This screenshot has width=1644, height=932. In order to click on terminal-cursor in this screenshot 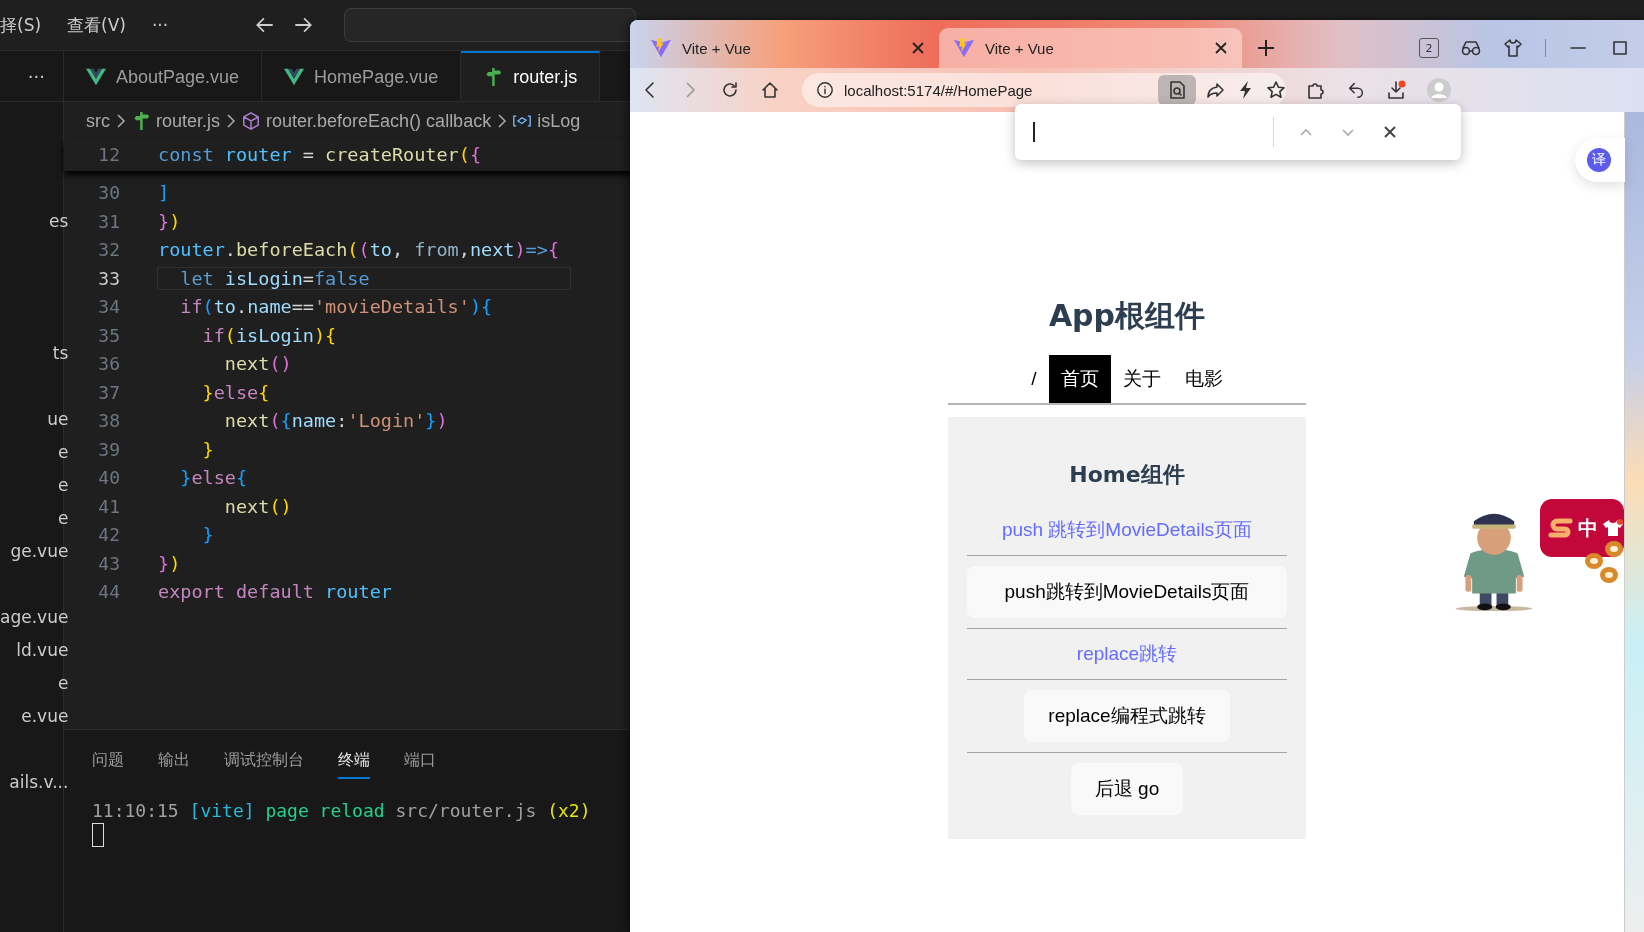, I will do `click(98, 835)`.